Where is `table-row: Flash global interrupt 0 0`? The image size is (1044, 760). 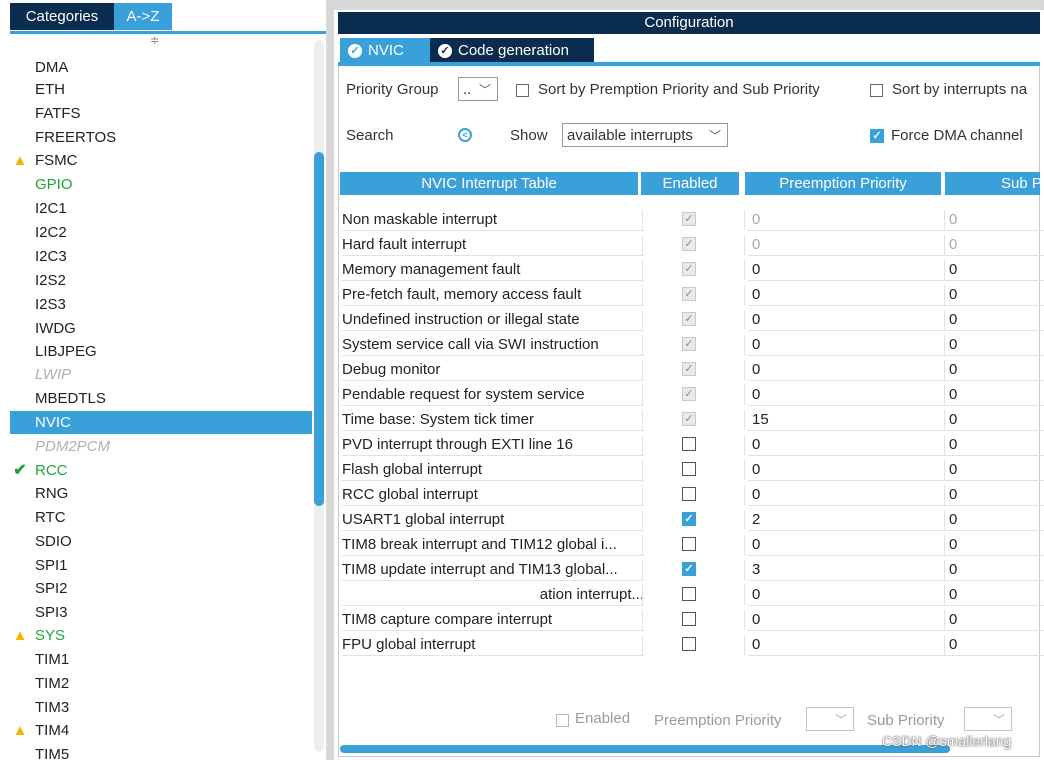
table-row: Flash global interrupt 0 0 is located at coordinates (691, 469).